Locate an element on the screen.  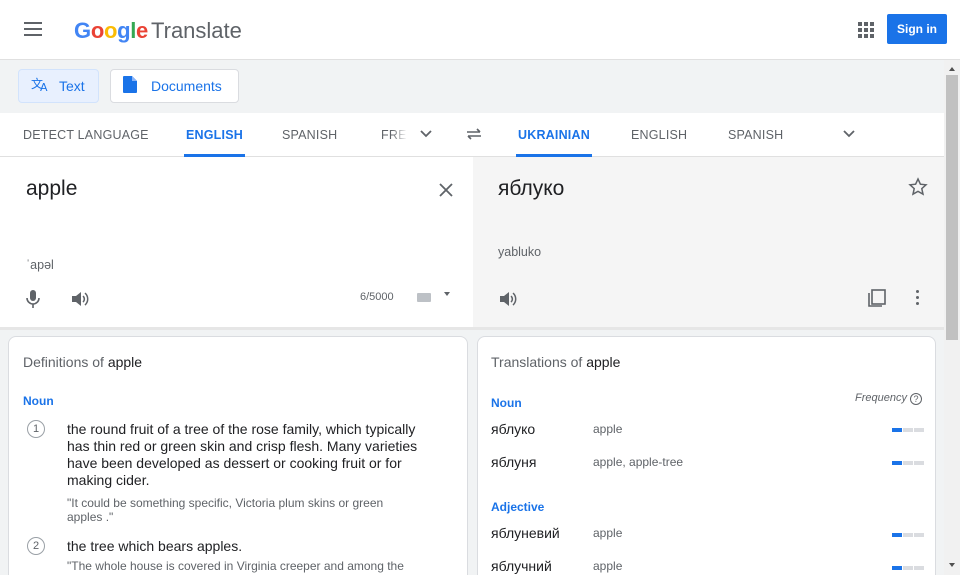
definition-number: 1 is located at coordinates (36, 429).